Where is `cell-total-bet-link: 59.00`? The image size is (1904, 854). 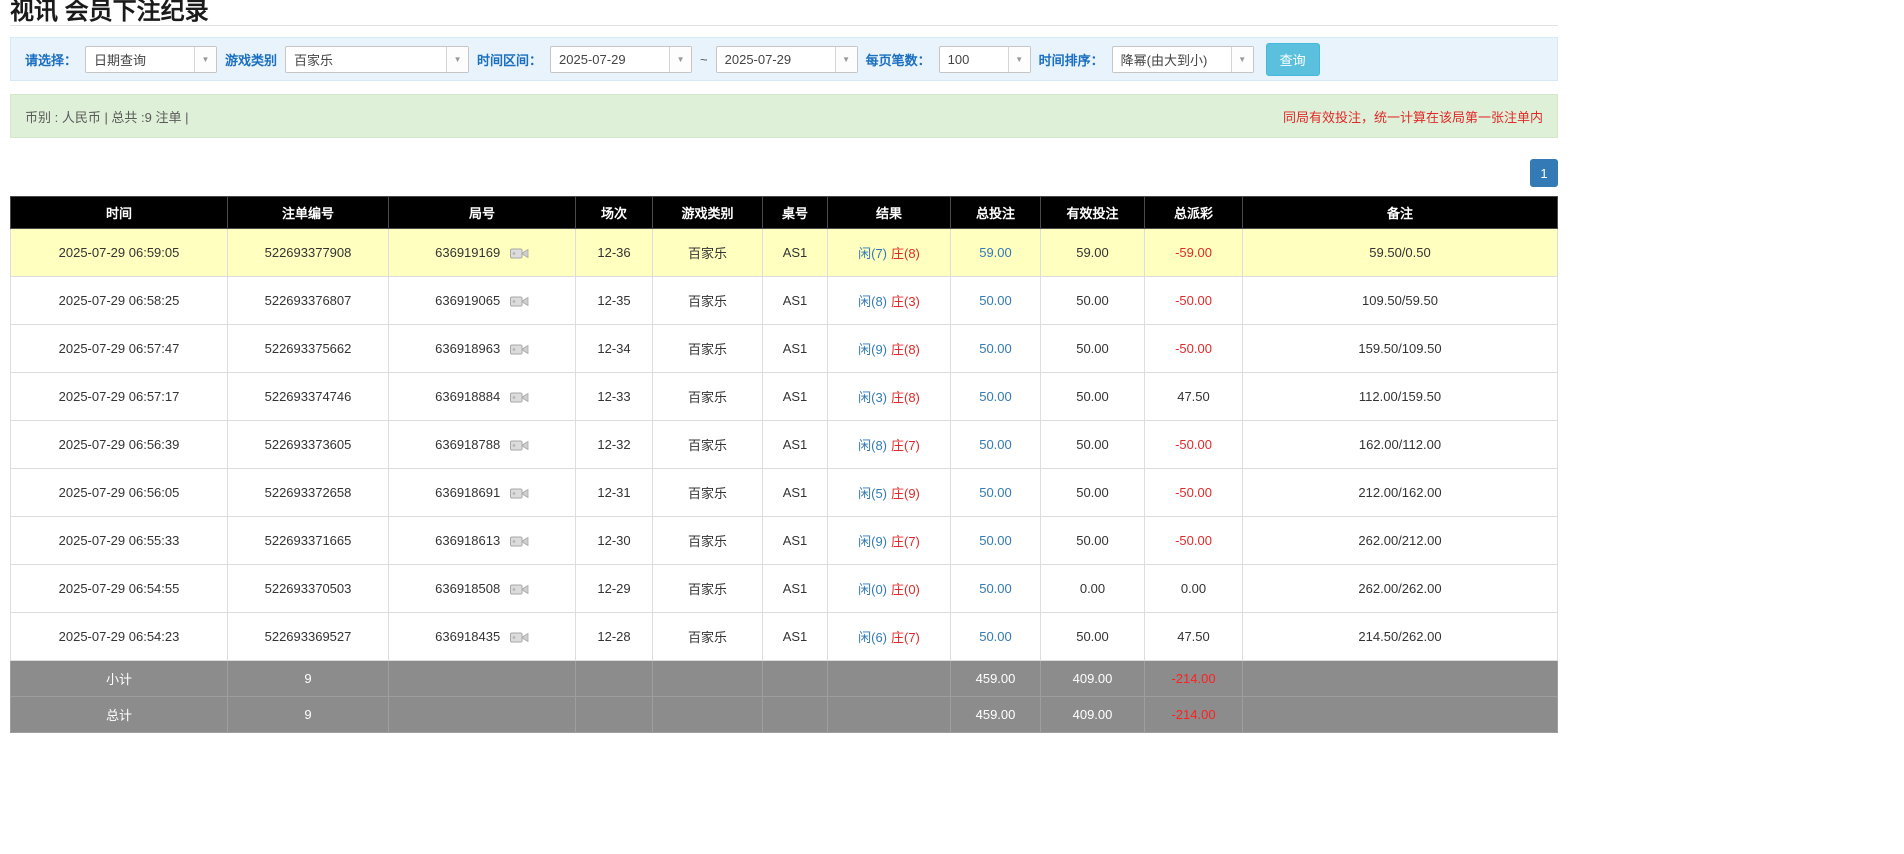 cell-total-bet-link: 59.00 is located at coordinates (995, 252).